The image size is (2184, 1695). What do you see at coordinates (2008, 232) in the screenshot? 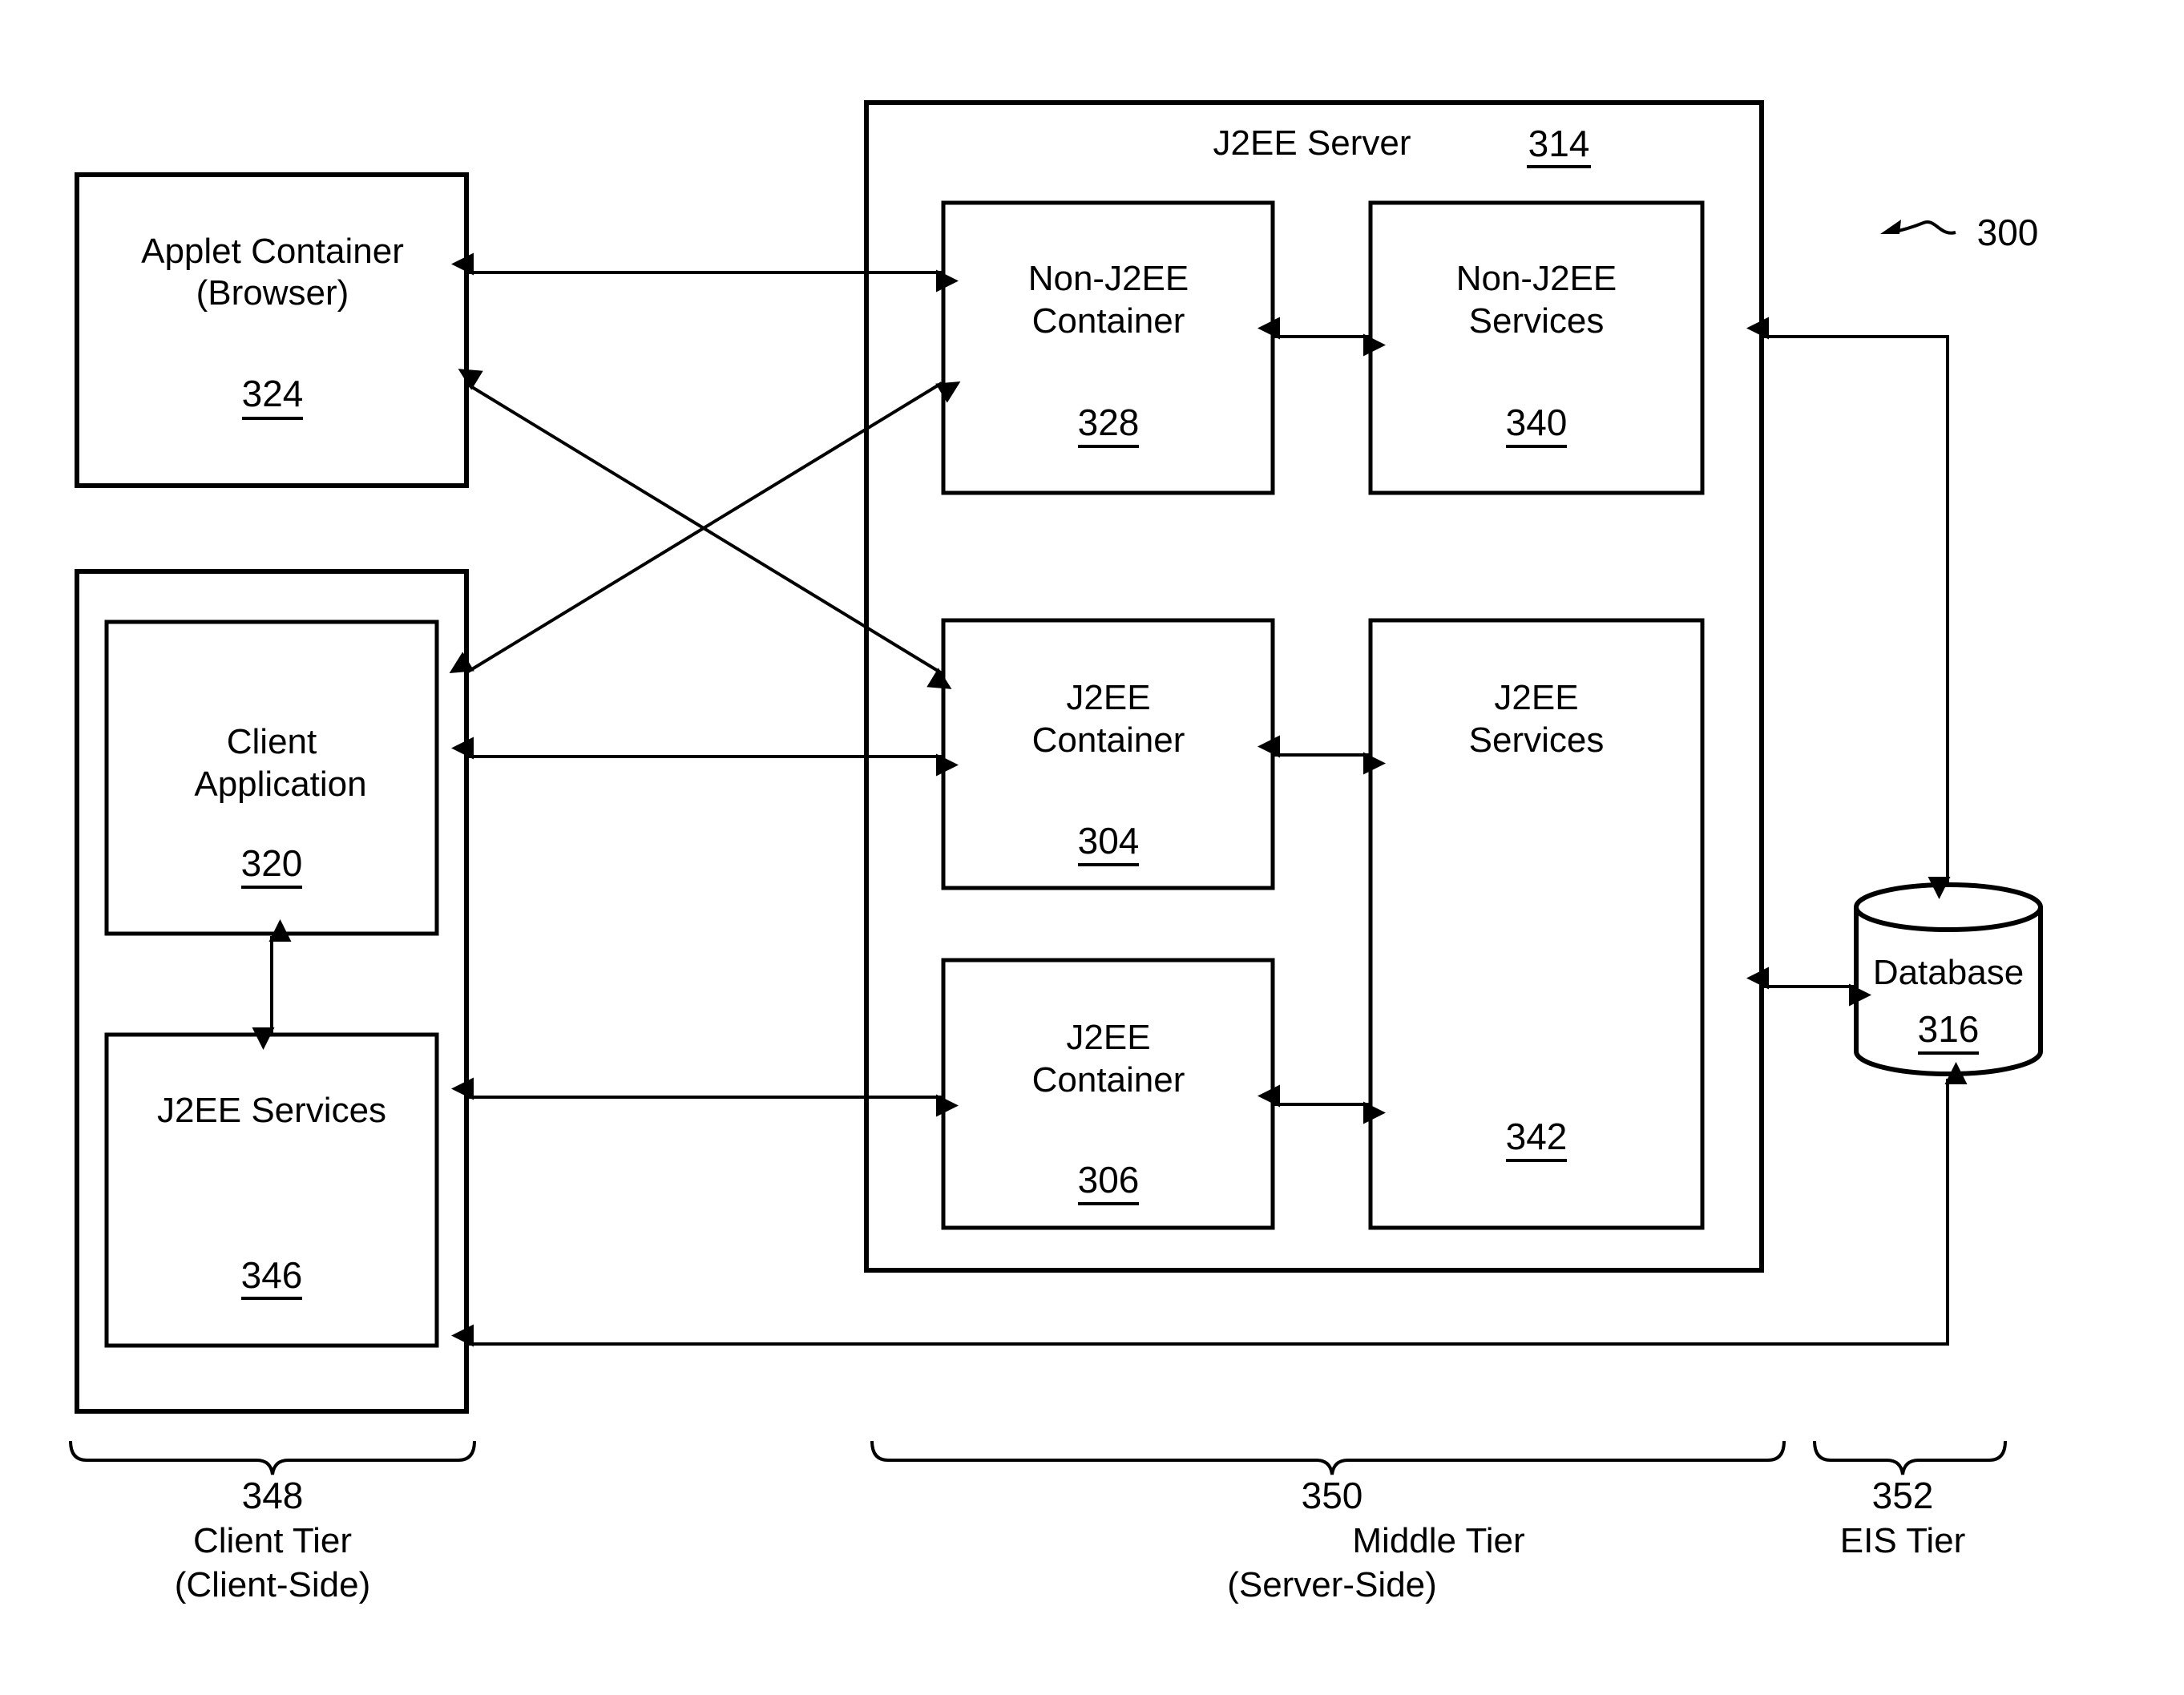
I see `figure-number: 300` at bounding box center [2008, 232].